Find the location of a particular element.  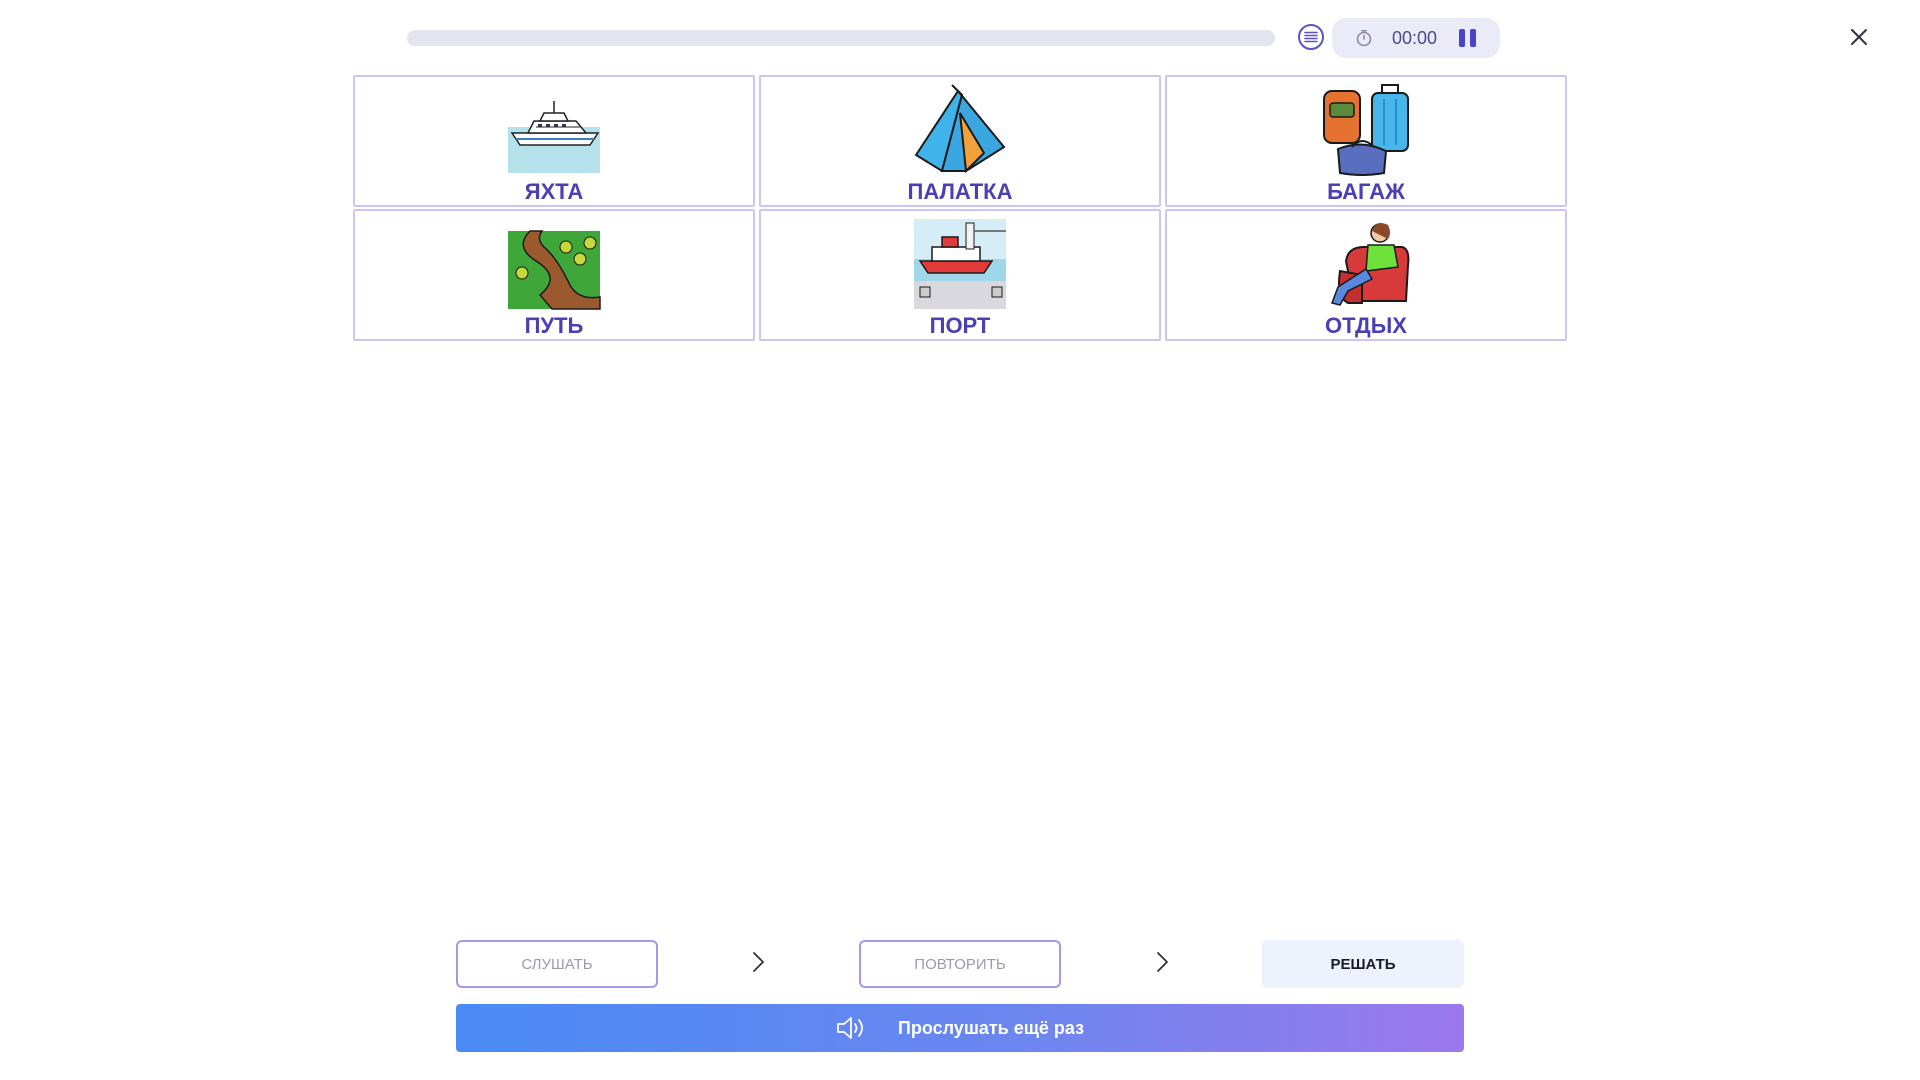

progress-bar is located at coordinates (841, 38).